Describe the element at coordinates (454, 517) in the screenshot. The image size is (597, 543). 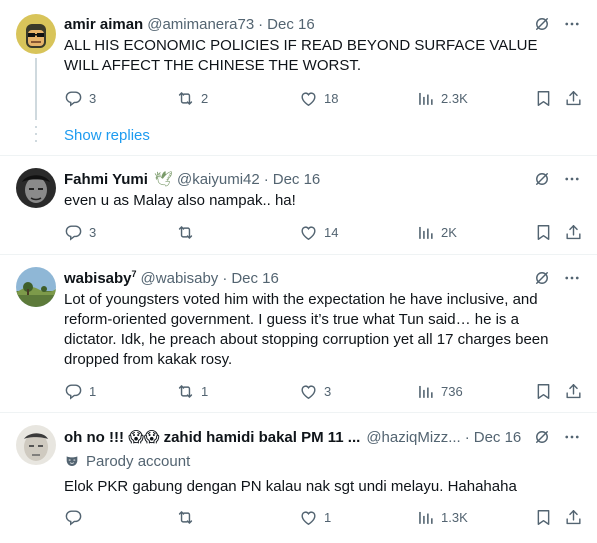
I see `views-count: 1.3K` at that location.